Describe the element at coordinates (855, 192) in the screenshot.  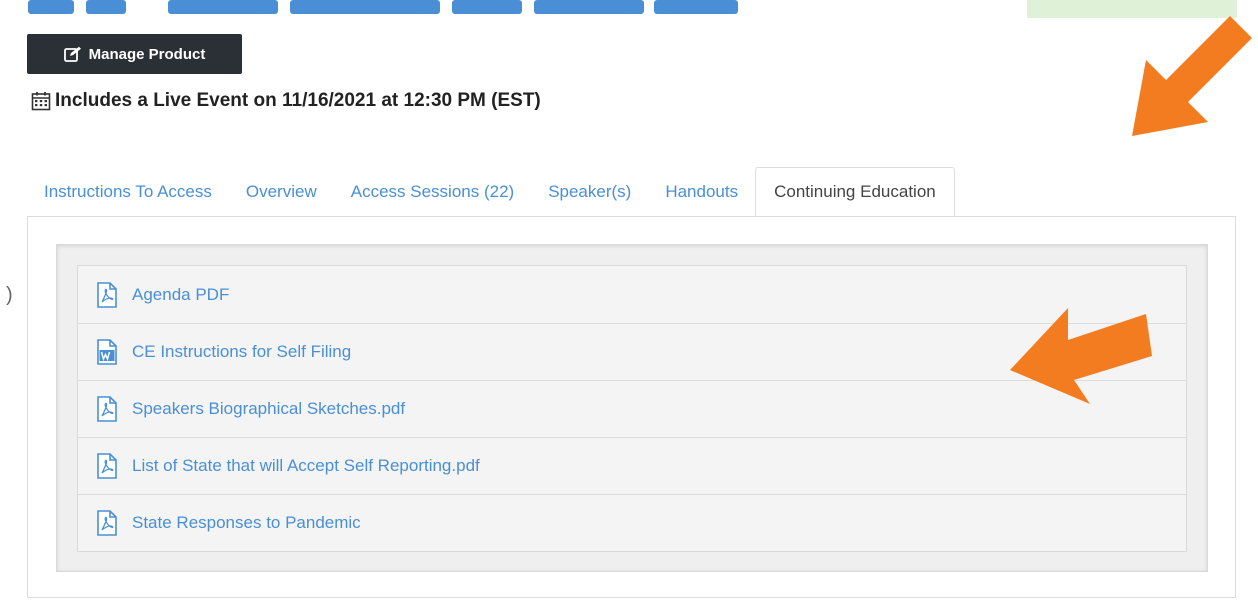
I see `tab-continuing-education: Continuing Education` at that location.